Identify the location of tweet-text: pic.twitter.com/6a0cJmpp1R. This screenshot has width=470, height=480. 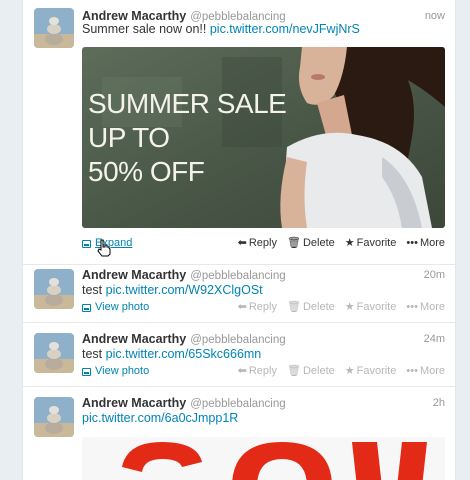
(160, 418).